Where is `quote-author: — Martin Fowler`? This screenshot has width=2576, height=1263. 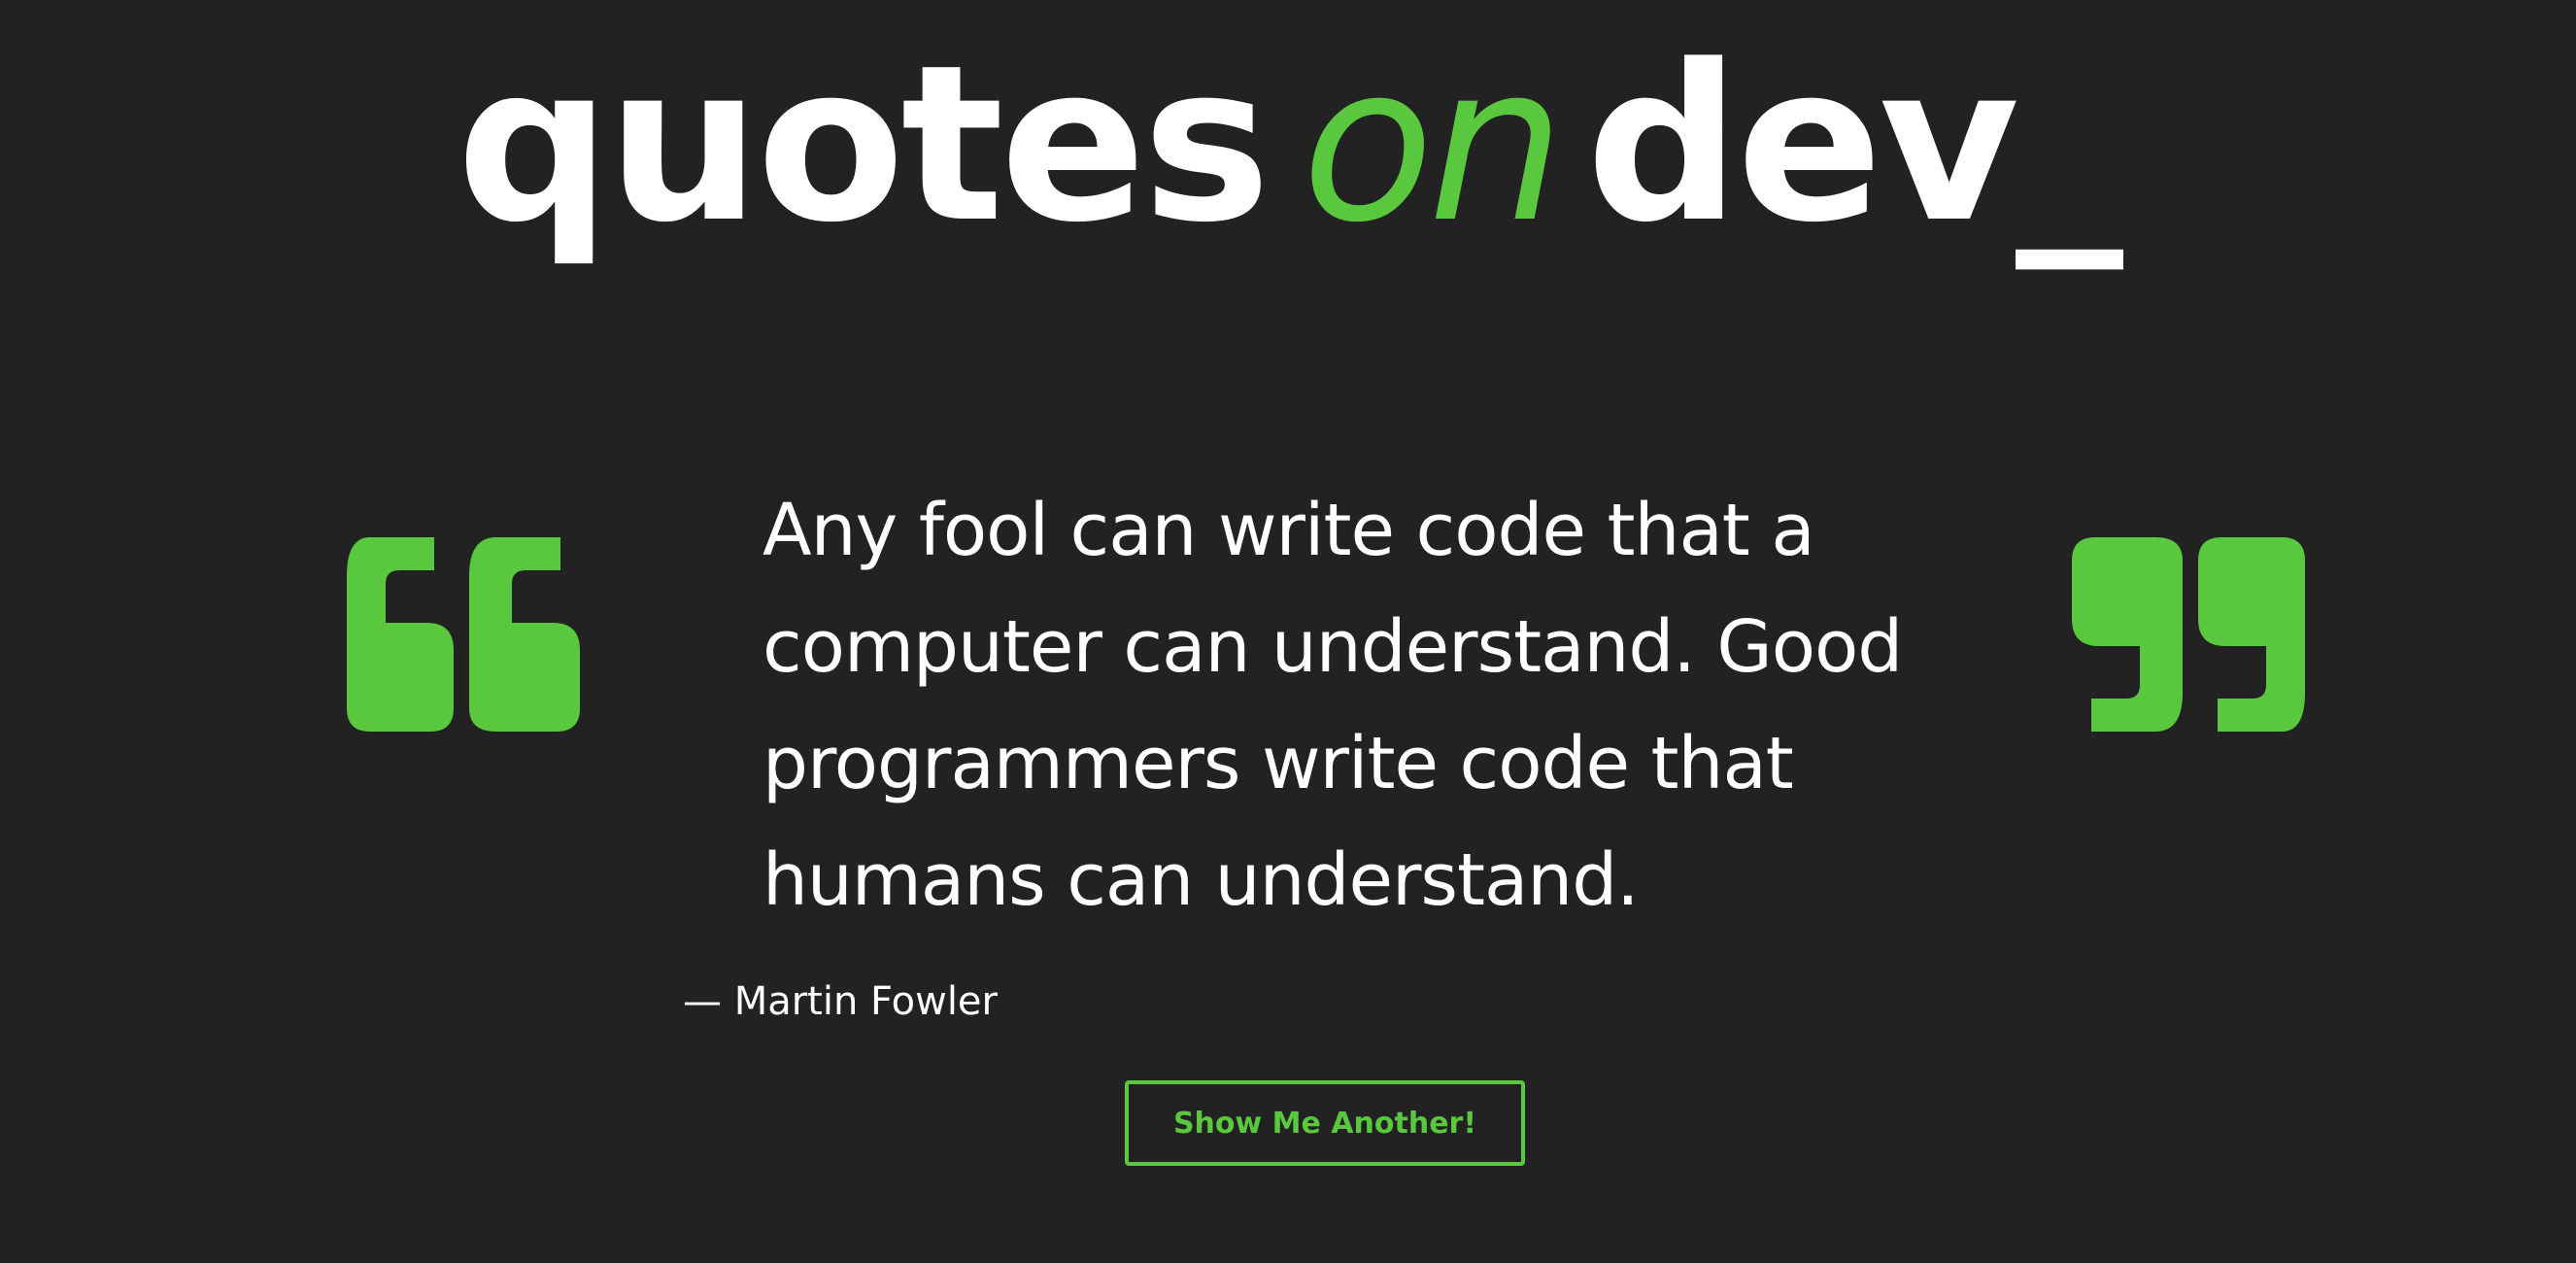
quote-author: — Martin Fowler is located at coordinates (840, 1001).